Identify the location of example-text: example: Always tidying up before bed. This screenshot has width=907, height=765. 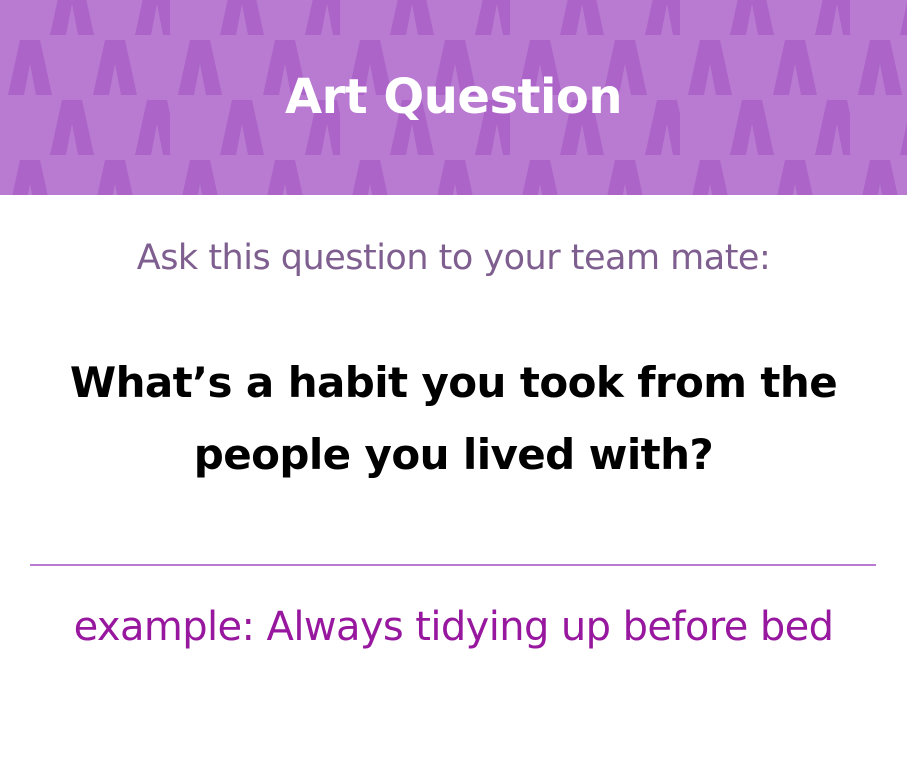
(453, 627).